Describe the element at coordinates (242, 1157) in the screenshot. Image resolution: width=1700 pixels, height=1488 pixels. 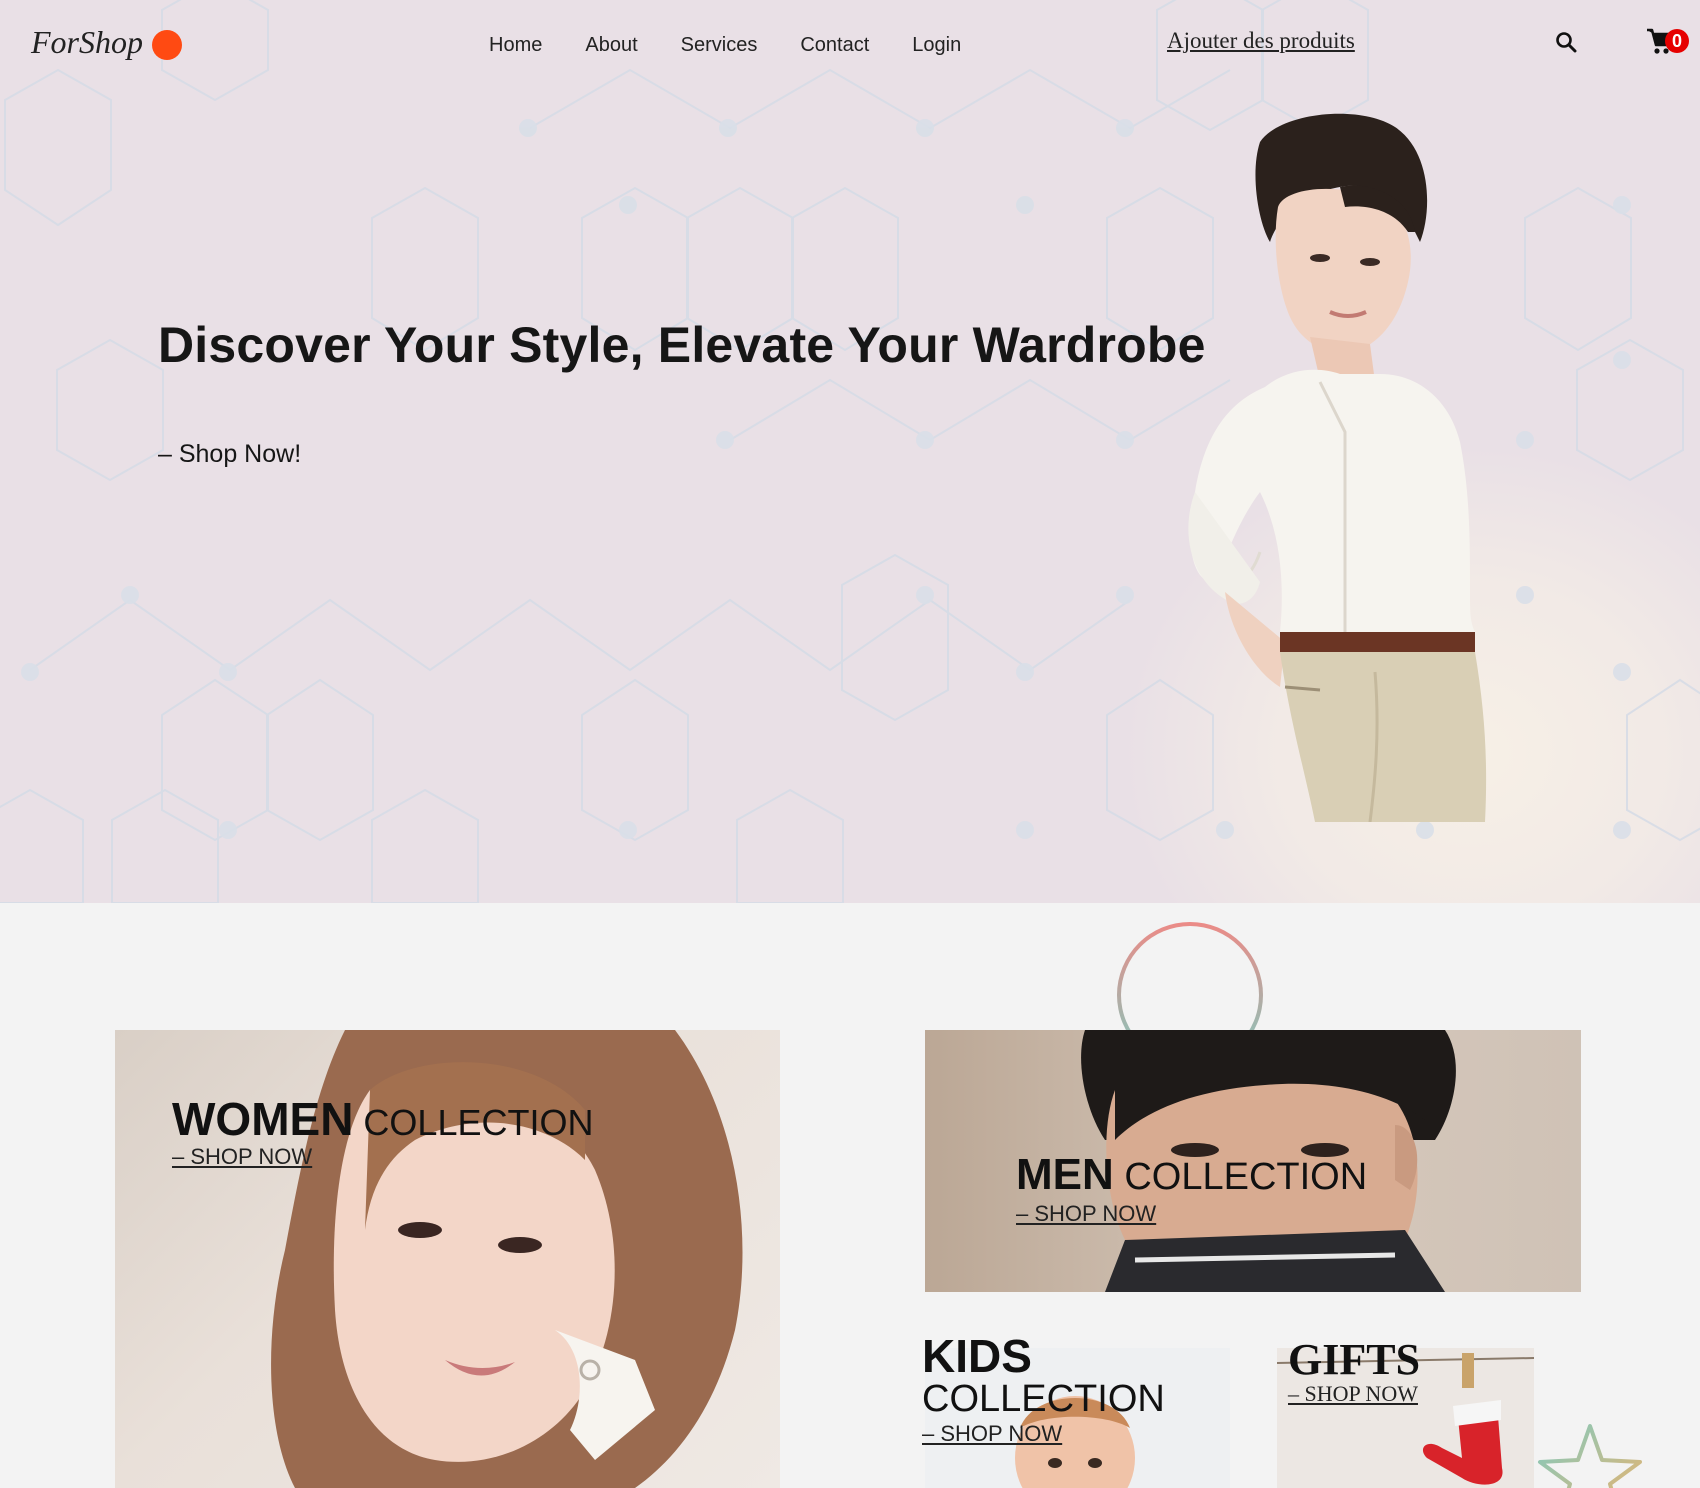
I see `women-shop-now-link: – SHOP NOW` at that location.